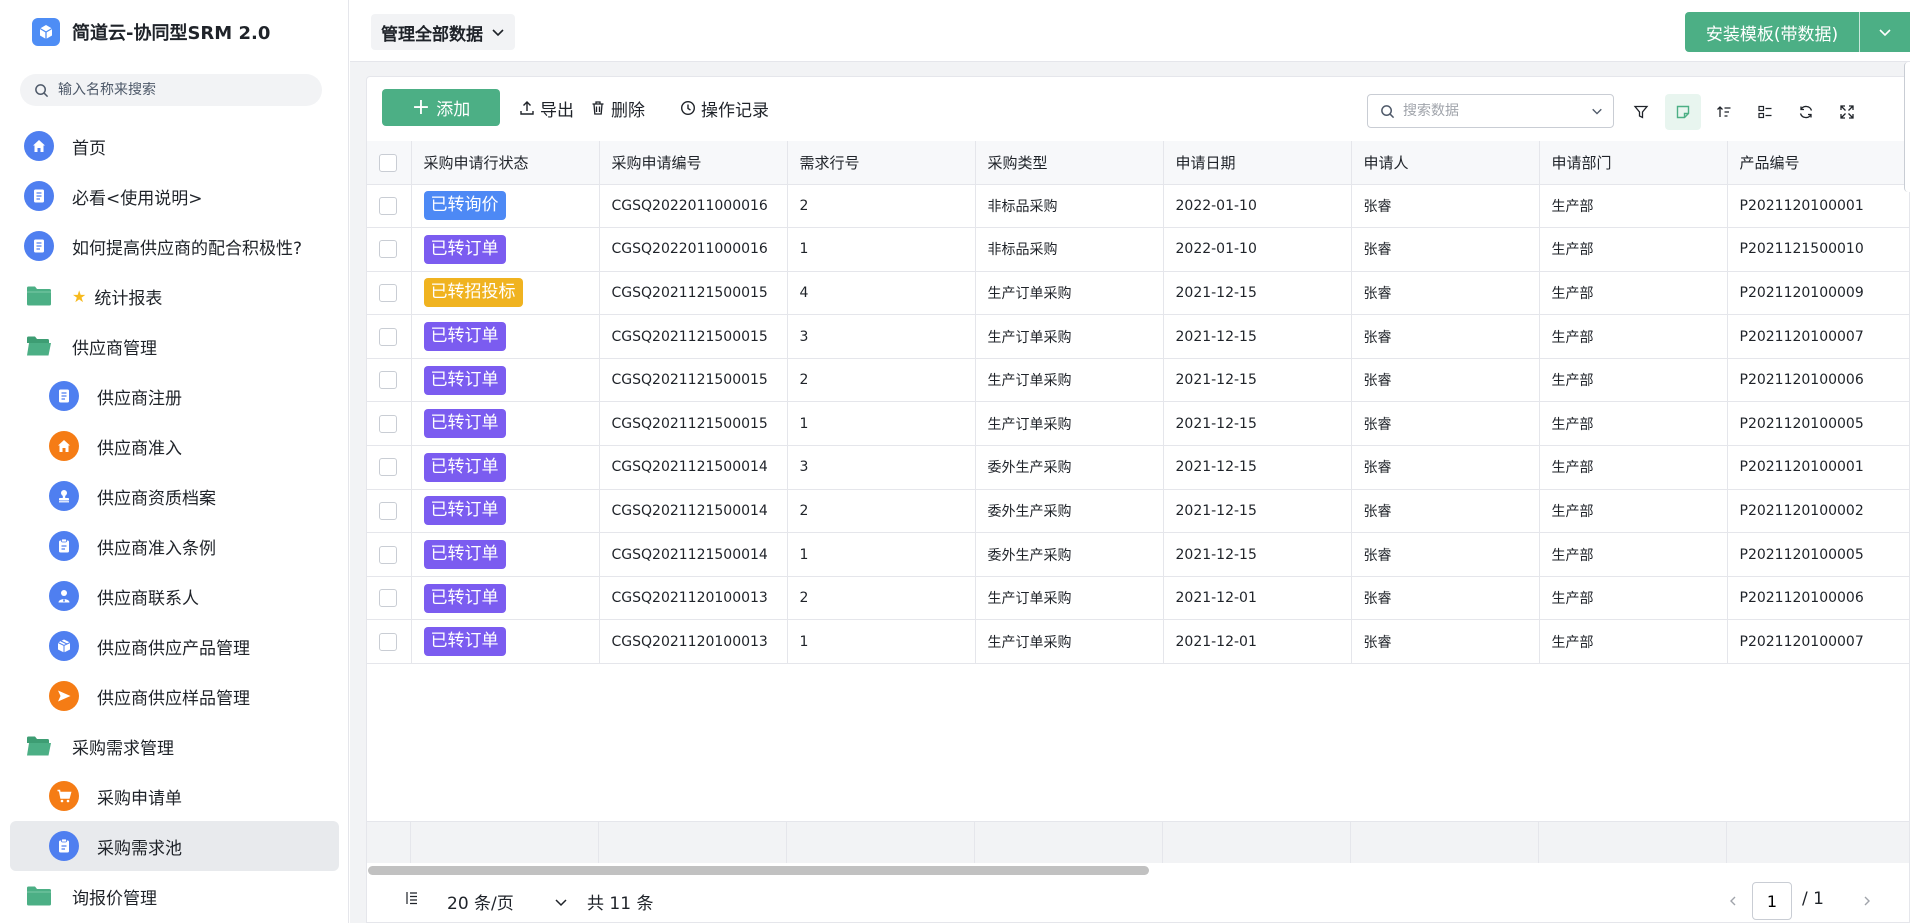  What do you see at coordinates (1597, 111) in the screenshot?
I see `chevron-down-icon` at bounding box center [1597, 111].